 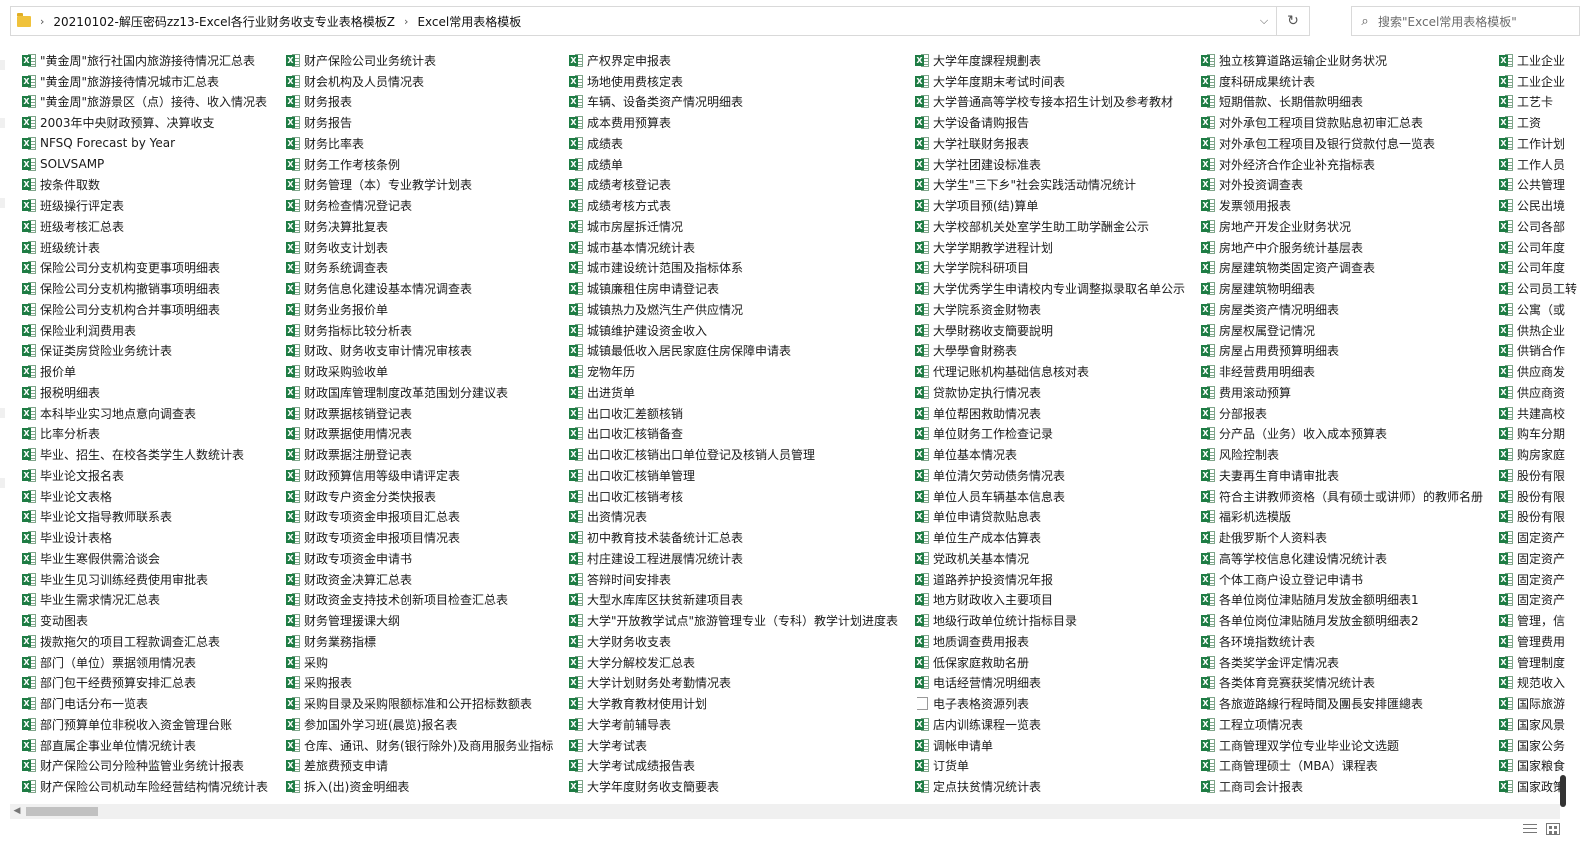 What do you see at coordinates (419, 164) in the screenshot?
I see `file-item: X 财务工作考核条例` at bounding box center [419, 164].